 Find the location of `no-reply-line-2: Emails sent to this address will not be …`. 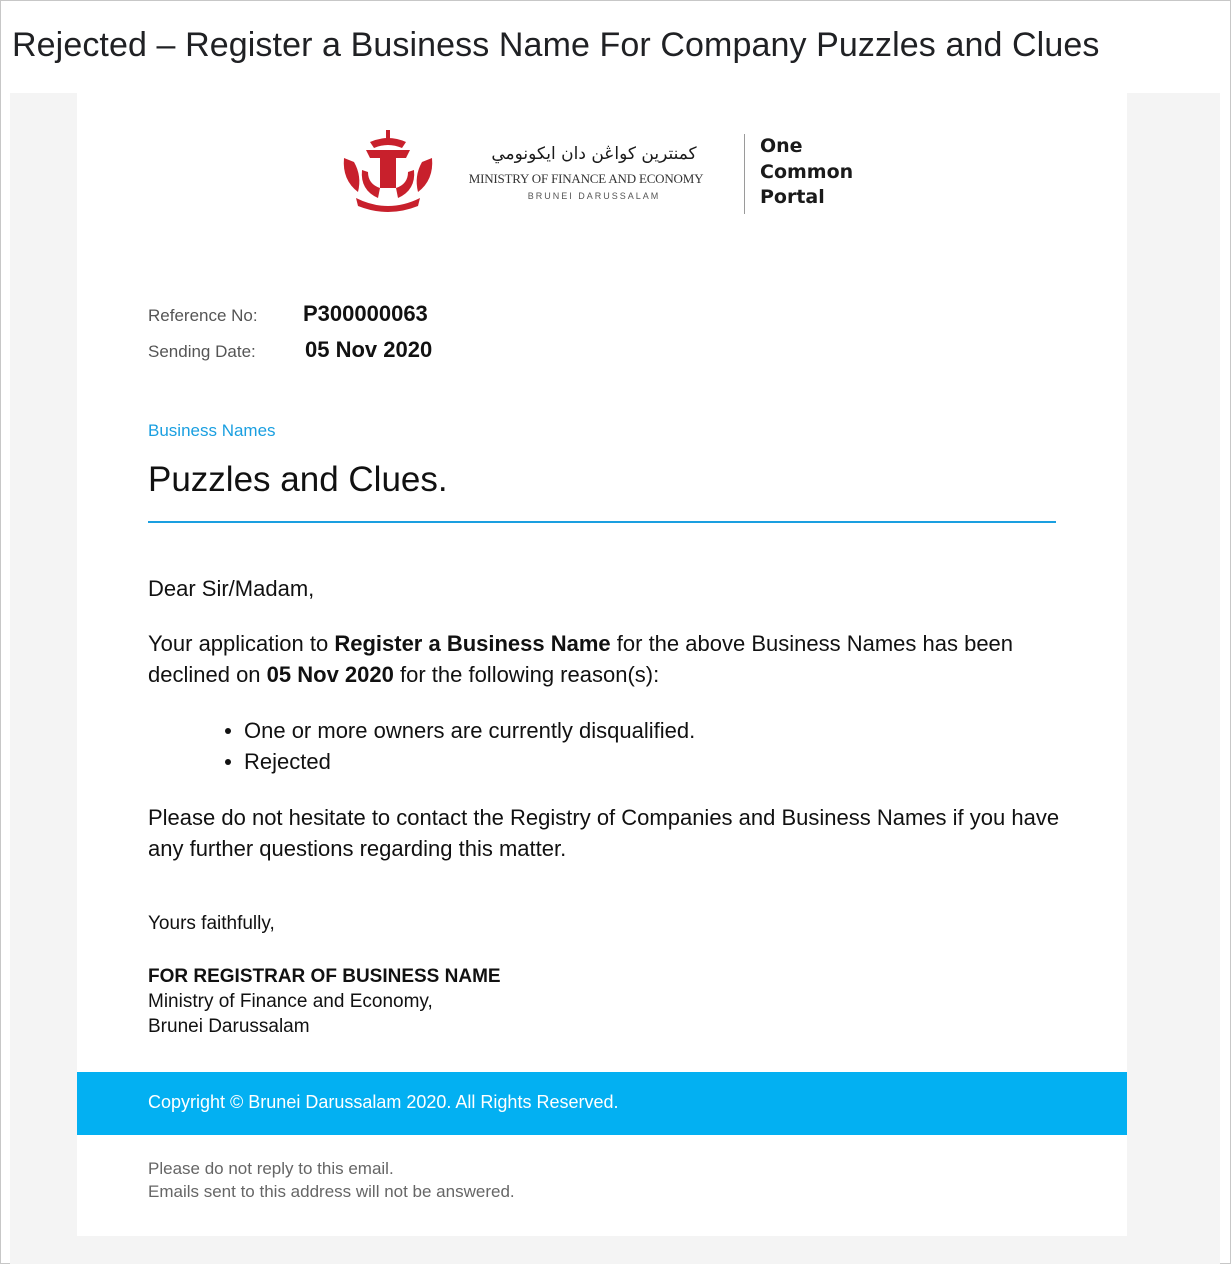

no-reply-line-2: Emails sent to this address will not be … is located at coordinates (331, 1191).